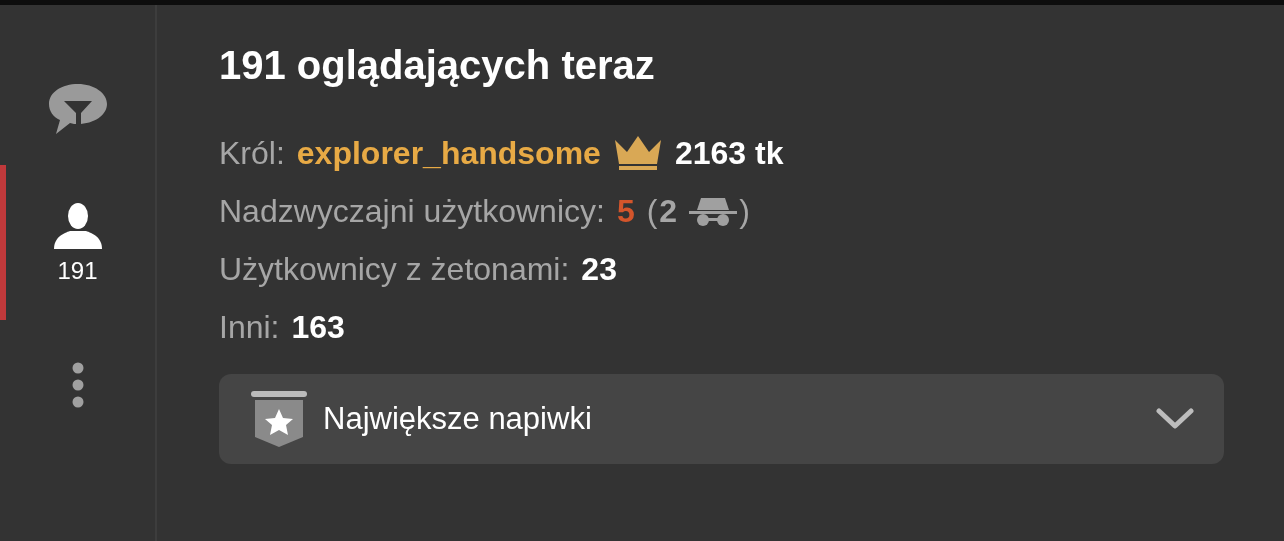  Describe the element at coordinates (1175, 419) in the screenshot. I see `chevron-icon` at that location.